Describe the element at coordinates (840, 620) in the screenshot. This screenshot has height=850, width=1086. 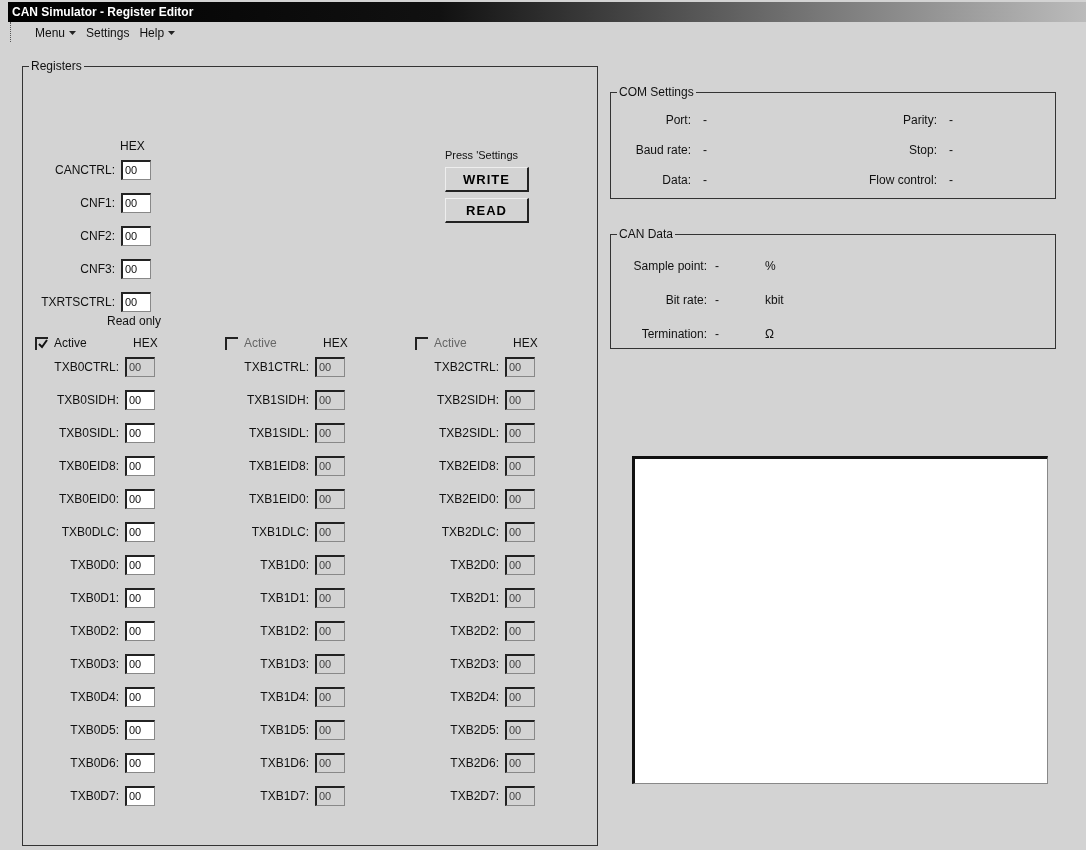
I see `output-area` at that location.